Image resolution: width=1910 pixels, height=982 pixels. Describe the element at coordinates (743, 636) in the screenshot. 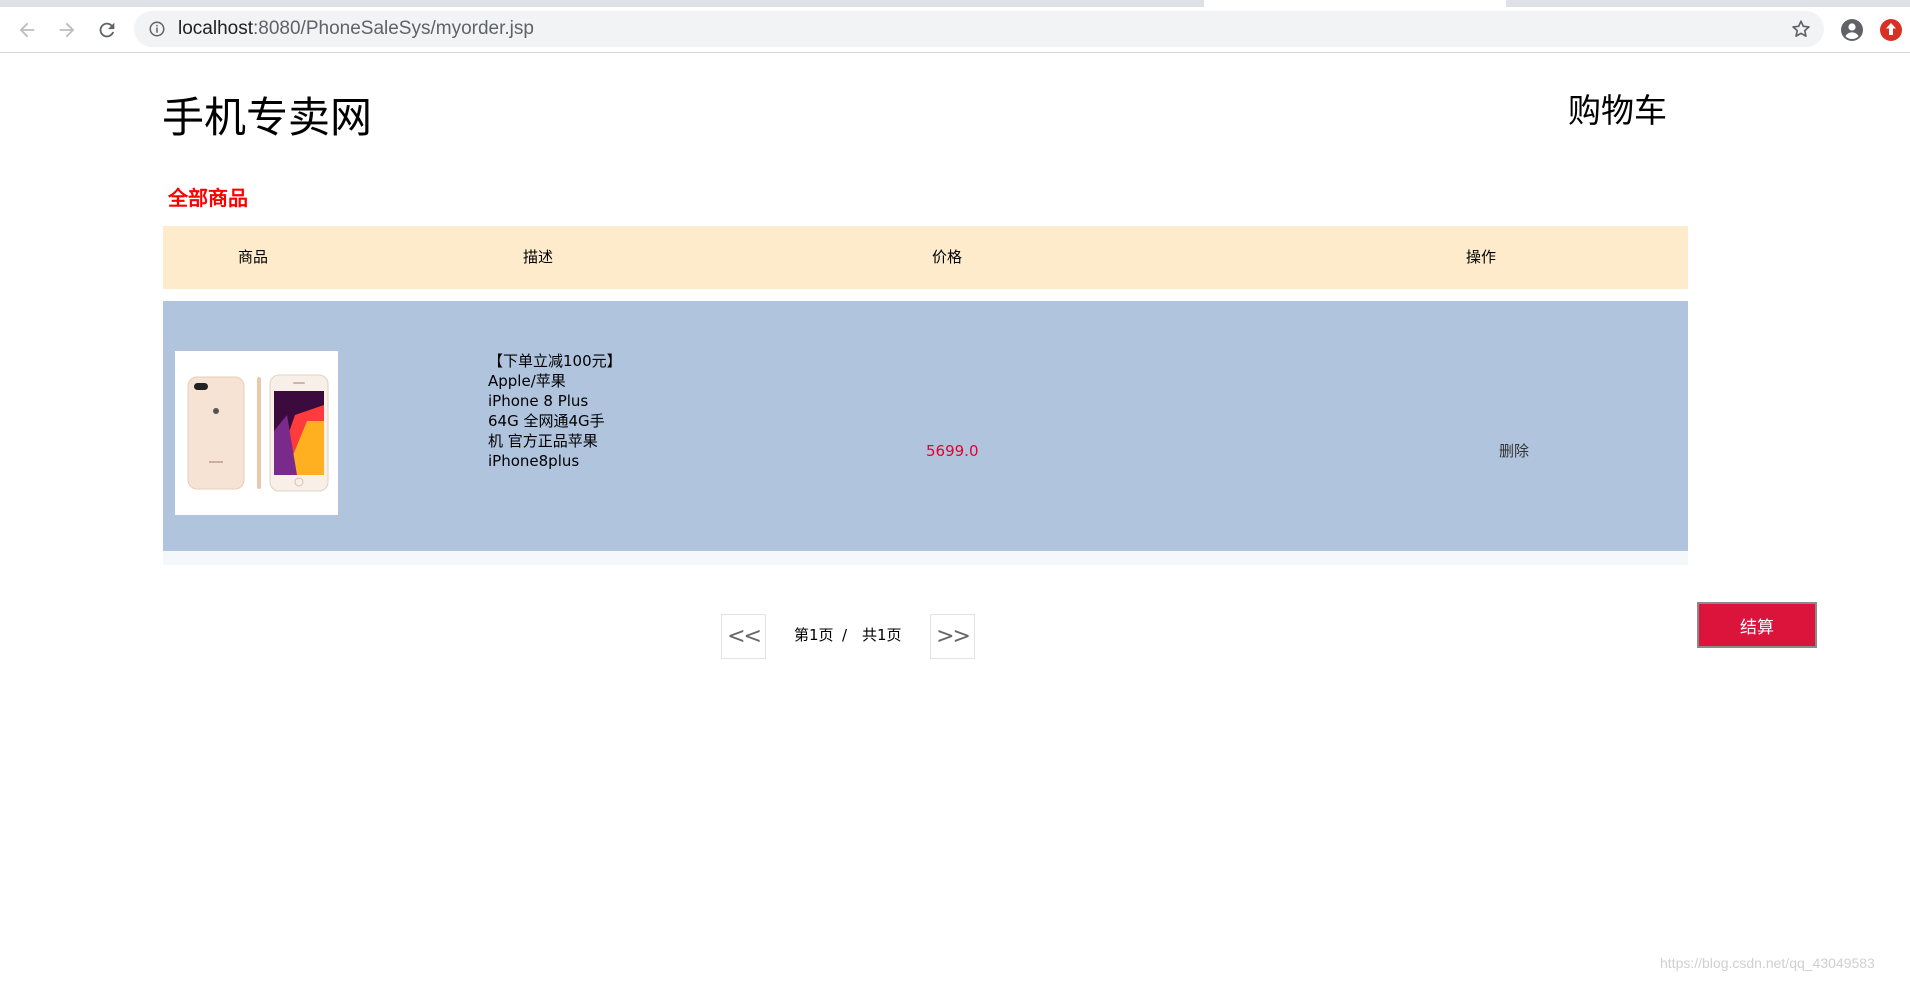

I see `prev-page-button: <<` at that location.